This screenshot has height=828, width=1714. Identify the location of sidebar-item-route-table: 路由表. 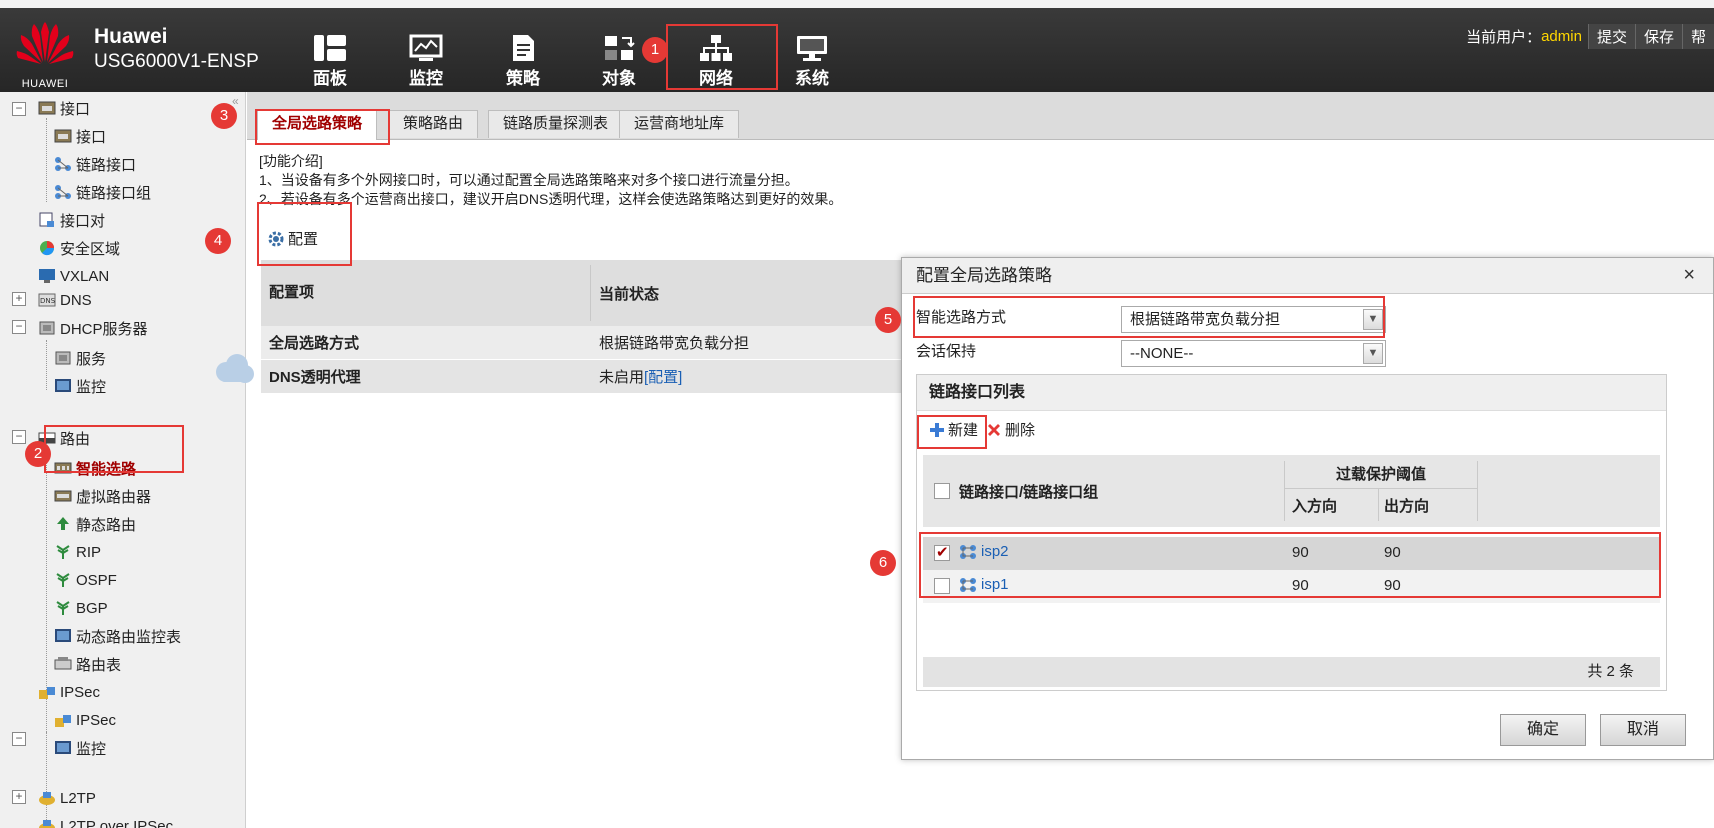
(87, 664).